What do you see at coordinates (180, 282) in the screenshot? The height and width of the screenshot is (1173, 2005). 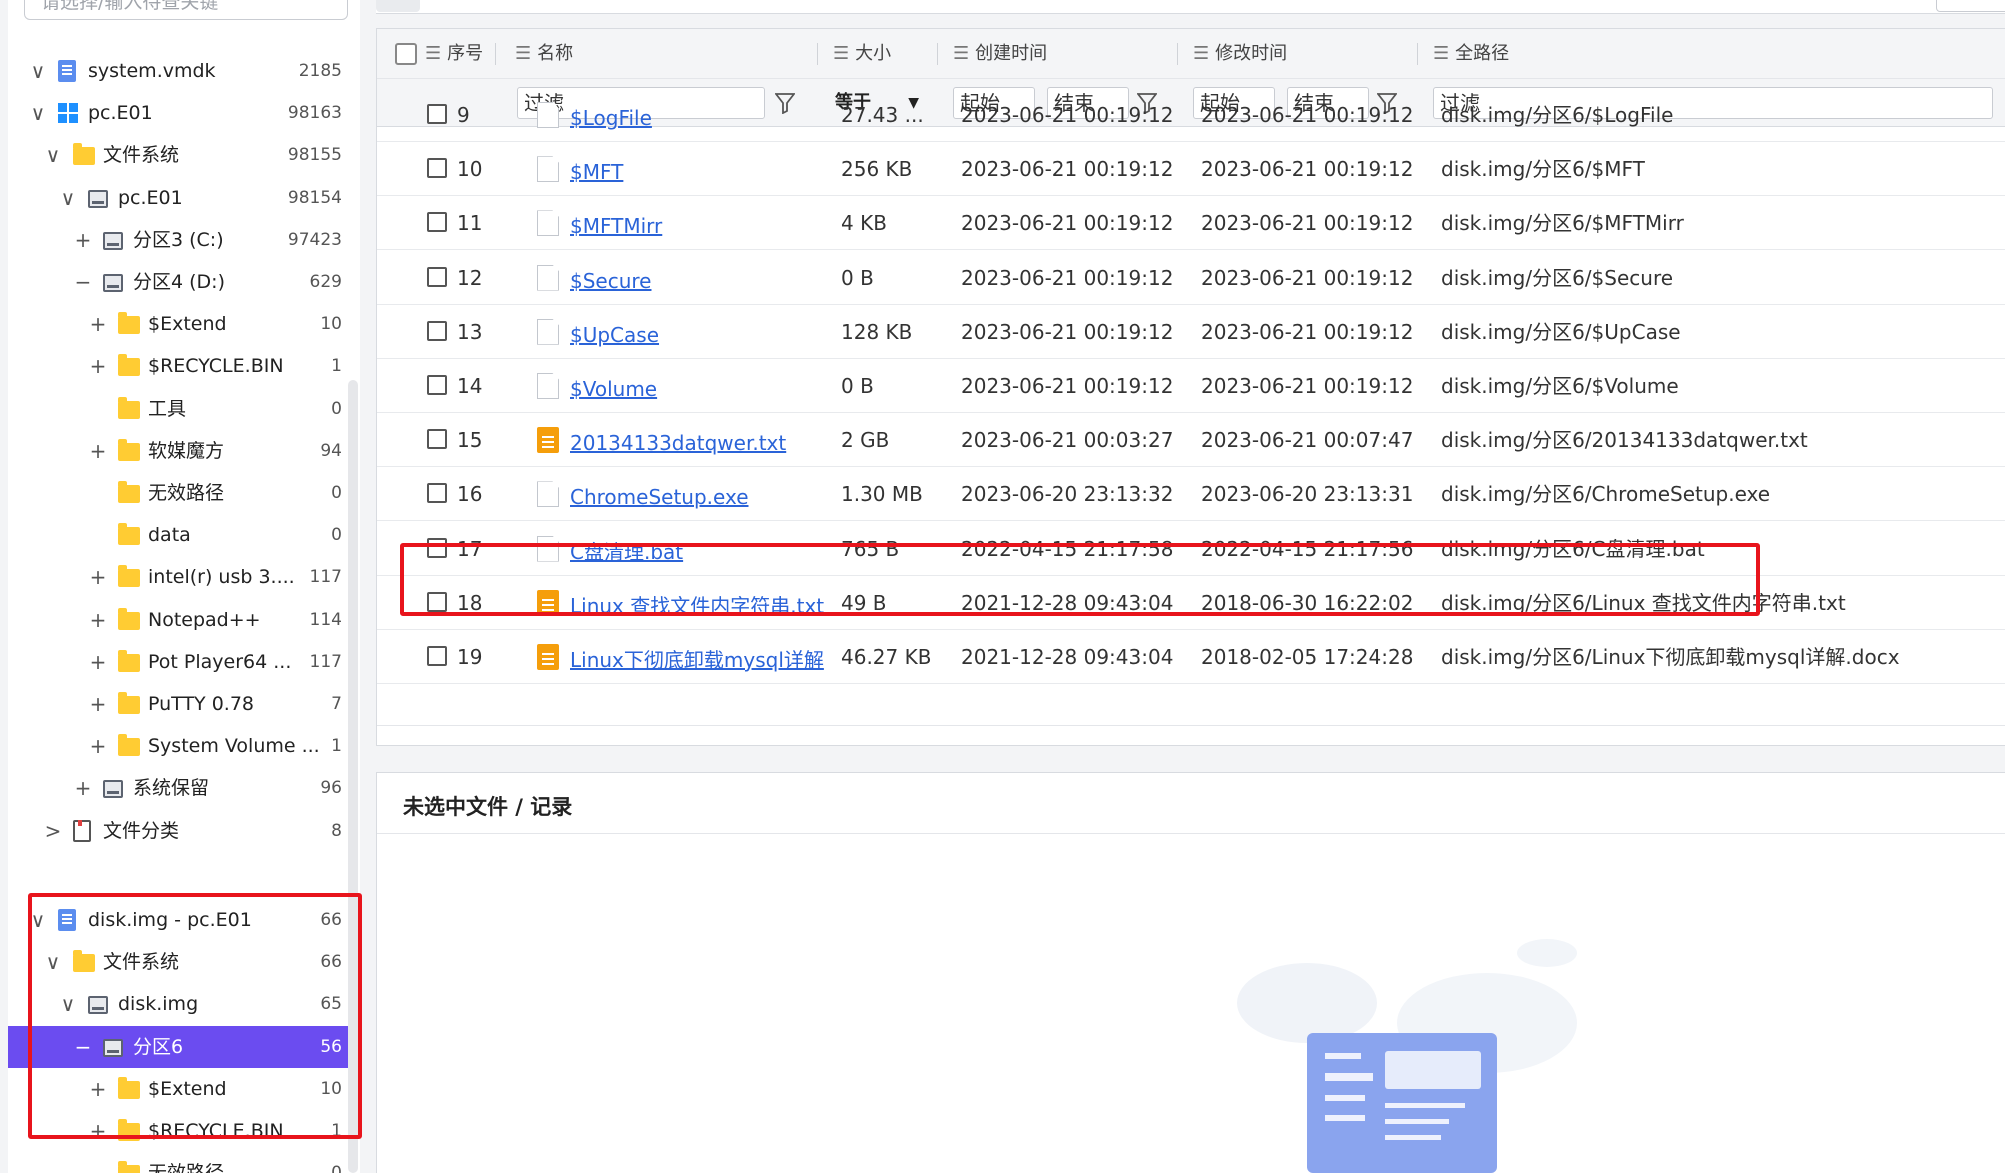 I see `tree-node: − 分区4 (D:) 629` at bounding box center [180, 282].